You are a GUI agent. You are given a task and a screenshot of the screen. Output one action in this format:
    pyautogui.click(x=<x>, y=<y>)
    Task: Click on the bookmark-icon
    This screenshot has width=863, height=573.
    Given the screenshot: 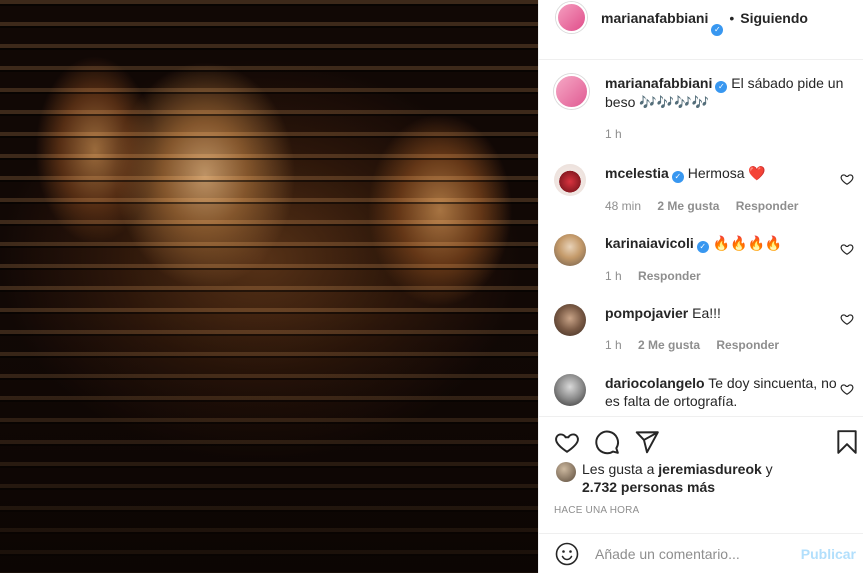 What is the action you would take?
    pyautogui.click(x=847, y=442)
    